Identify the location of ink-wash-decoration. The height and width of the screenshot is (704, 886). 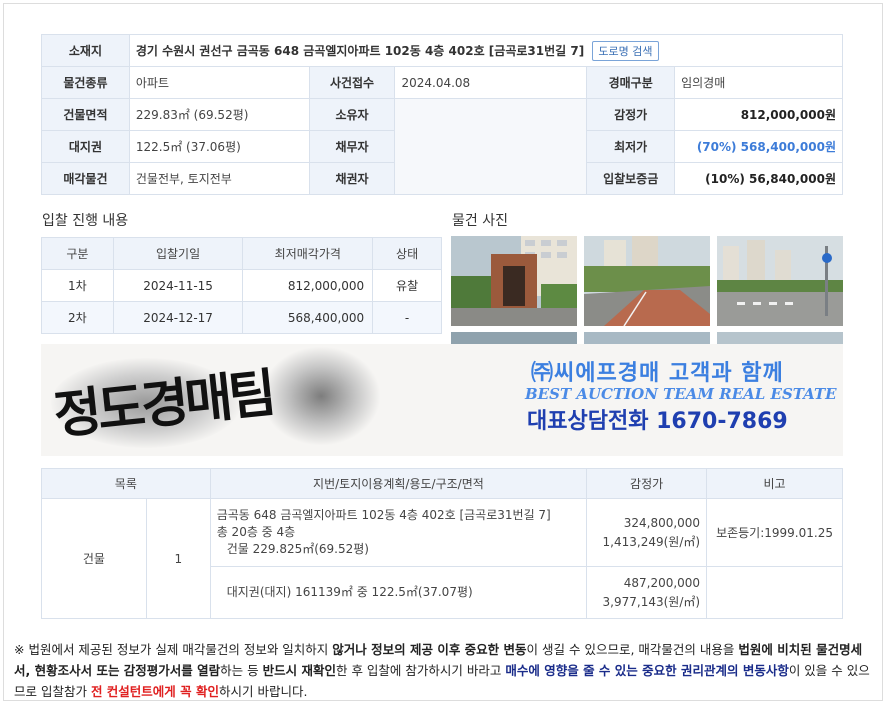
(321, 396).